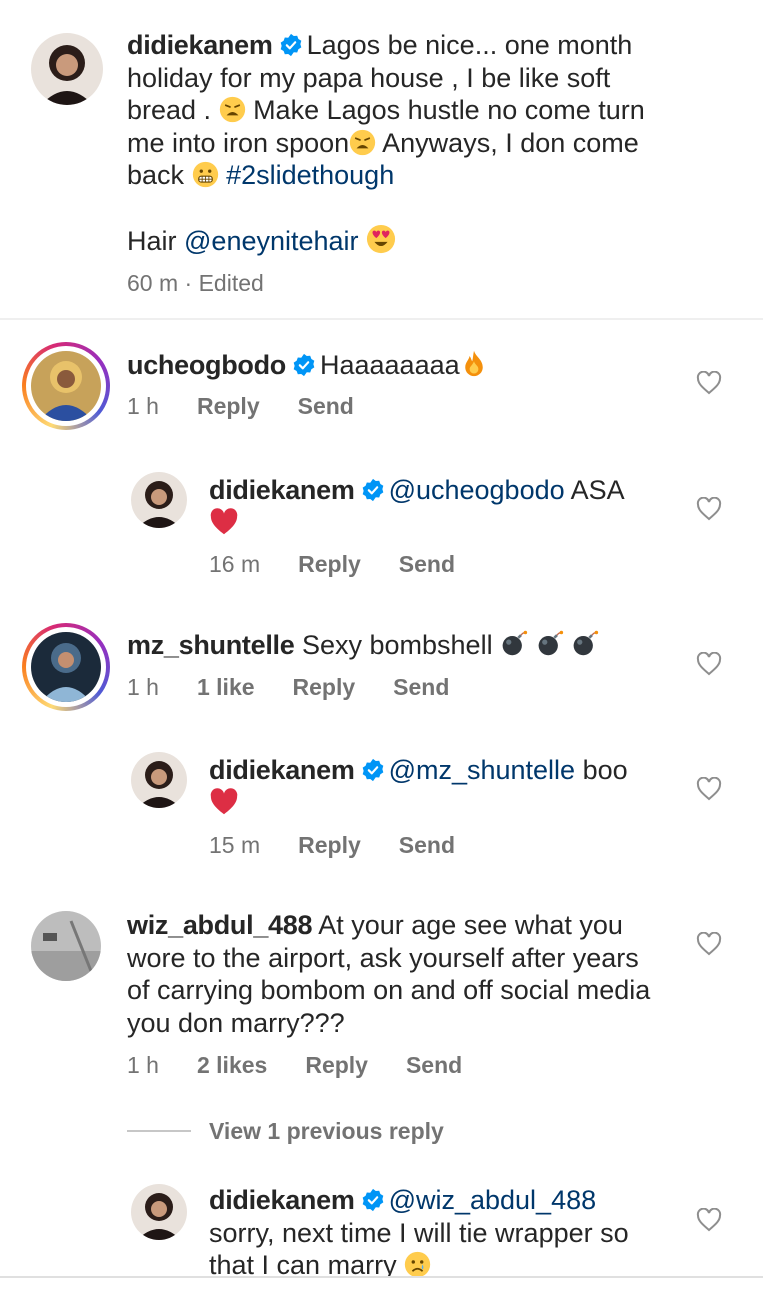 This screenshot has height=1300, width=763. What do you see at coordinates (67, 69) in the screenshot?
I see `author-avatar` at bounding box center [67, 69].